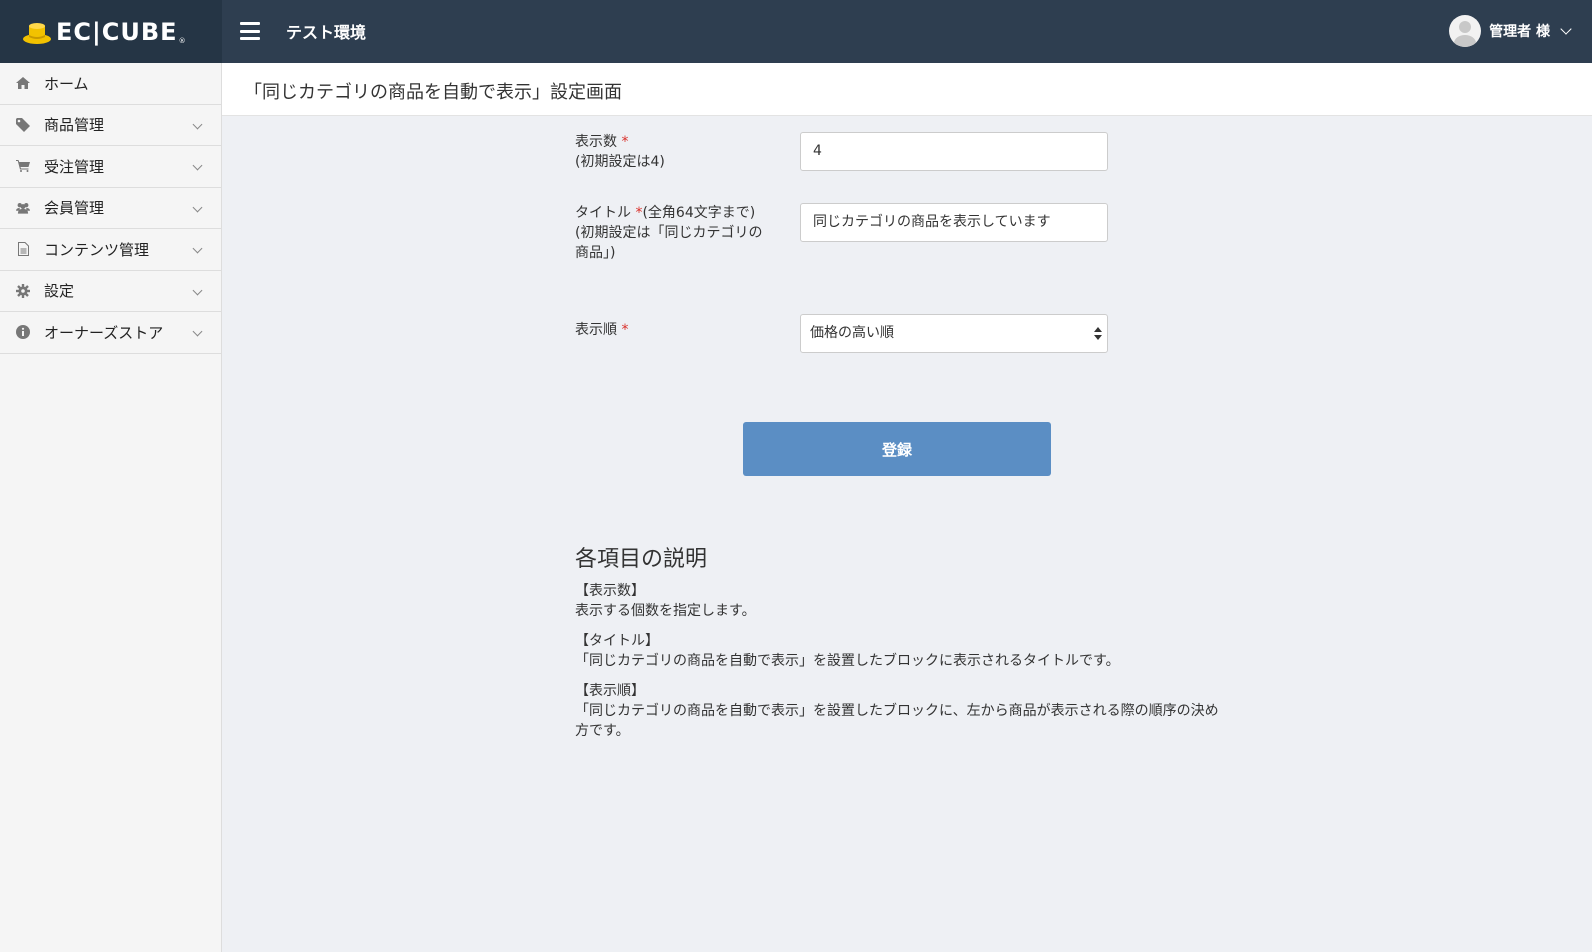 The height and width of the screenshot is (952, 1592). Describe the element at coordinates (907, 89) in the screenshot. I see `page-header: 「同じカテゴリの商品を自動で表示」設定画面` at that location.